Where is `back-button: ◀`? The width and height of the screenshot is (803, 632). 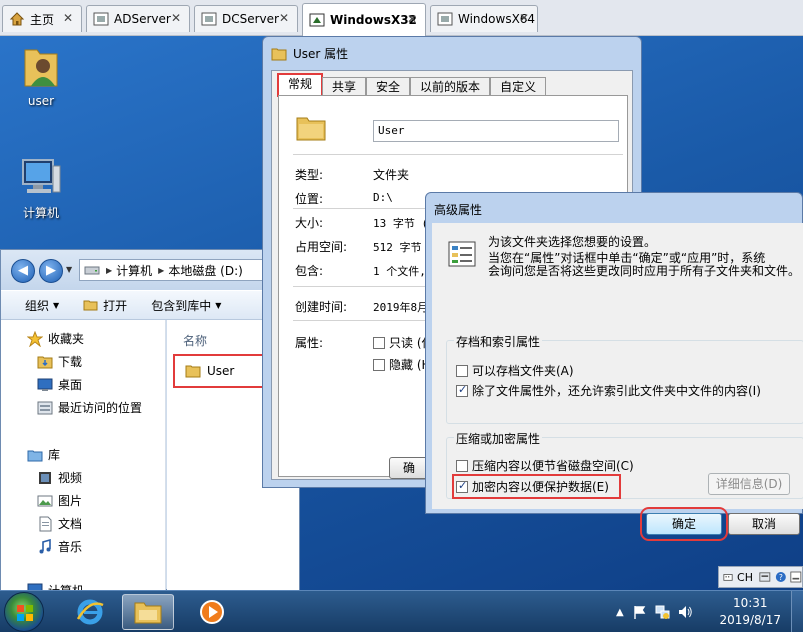 back-button: ◀ is located at coordinates (23, 271).